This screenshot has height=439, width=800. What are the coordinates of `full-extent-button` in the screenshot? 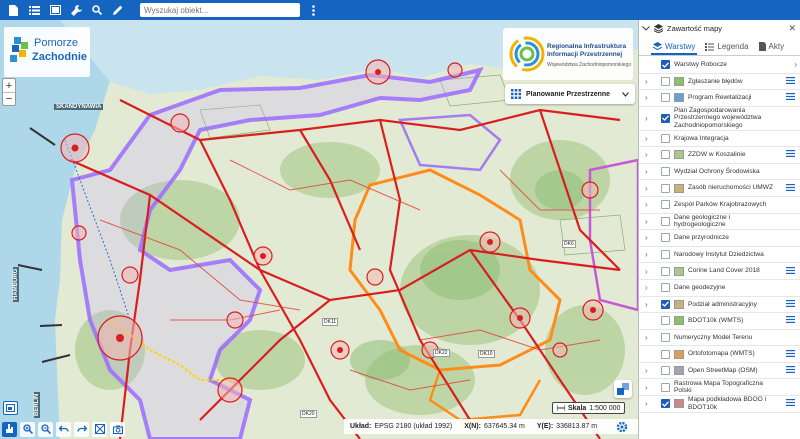 It's located at (99, 429).